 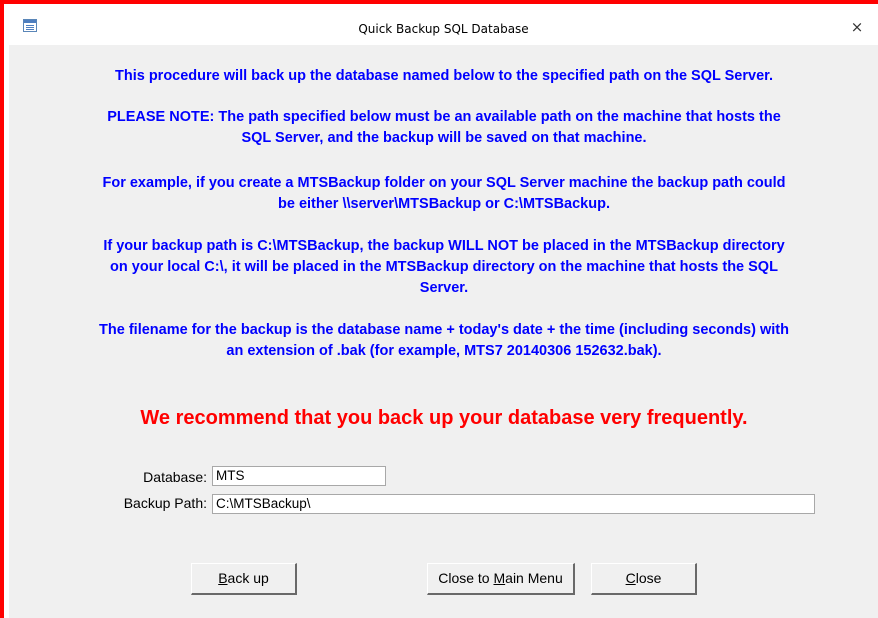 I want to click on close-window-button: ×, so click(x=857, y=27).